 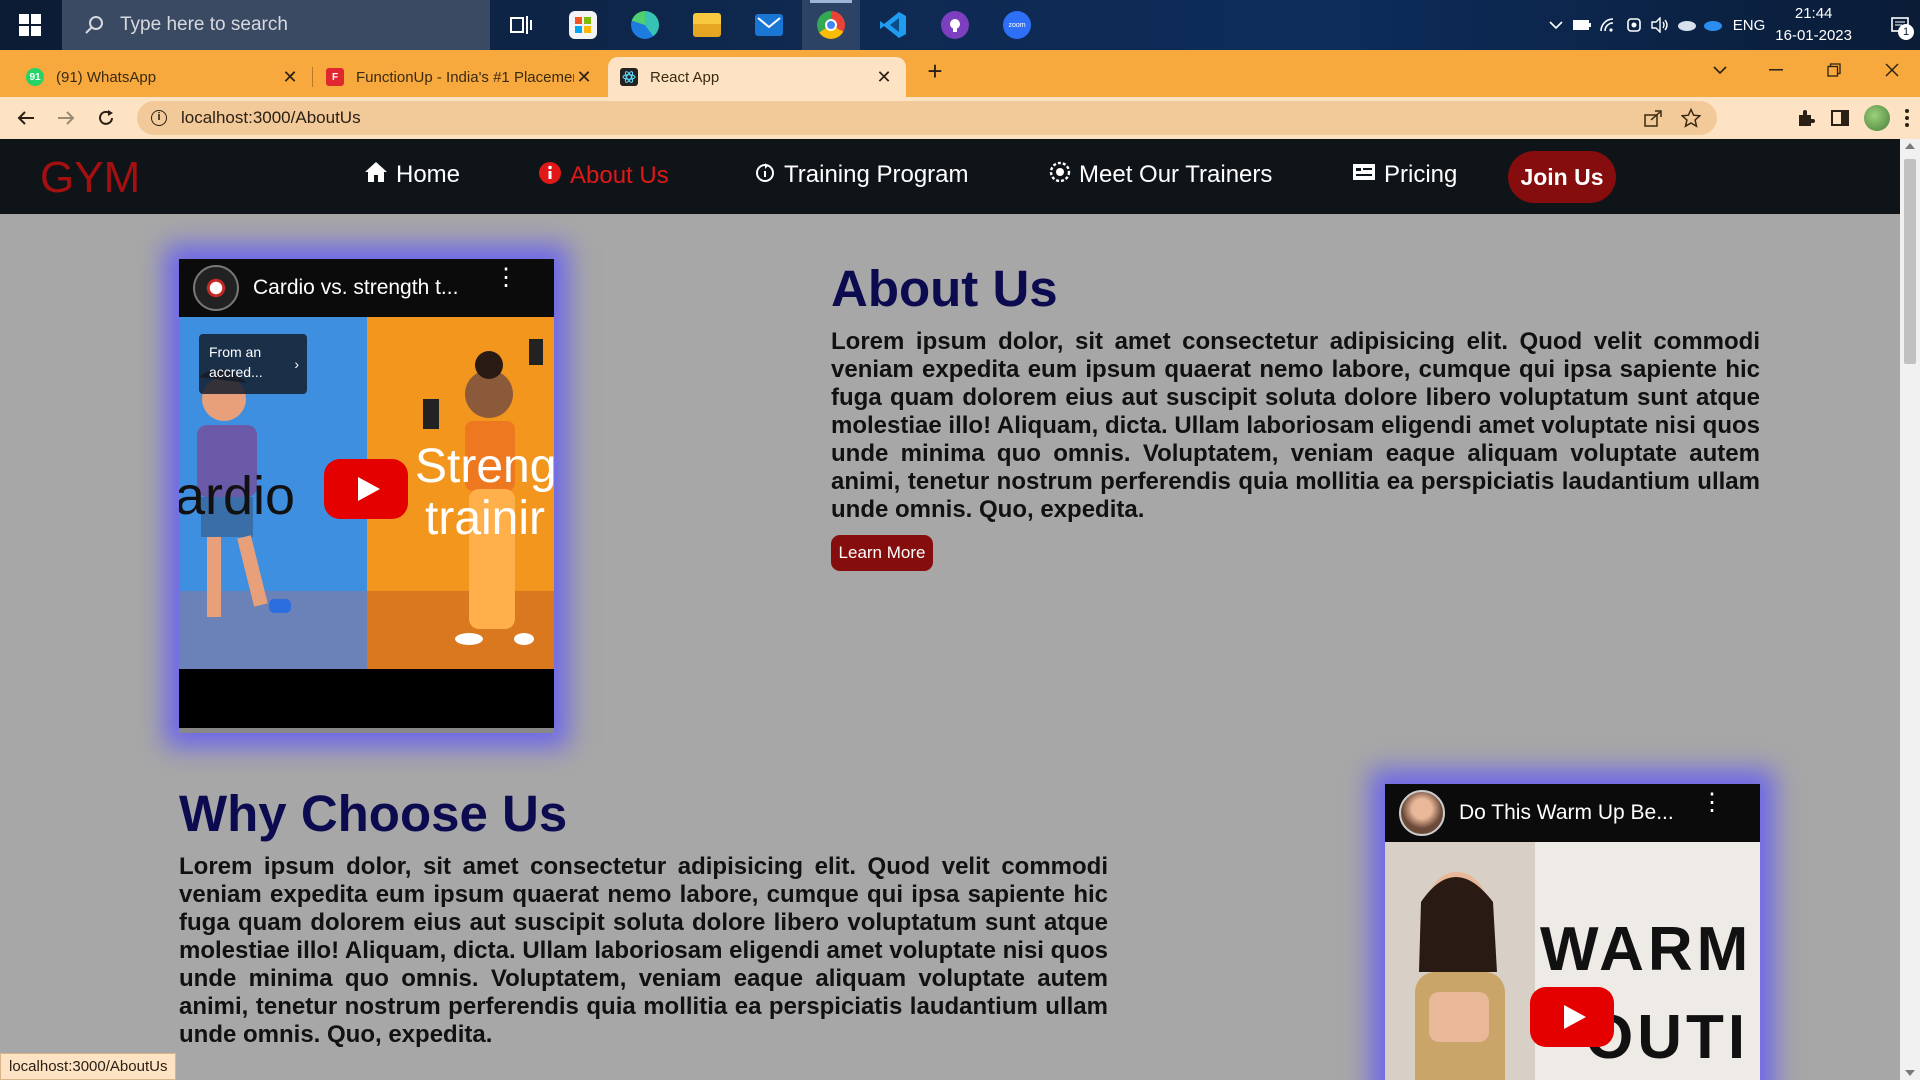 I want to click on more-menu-icon, so click(x=1907, y=118).